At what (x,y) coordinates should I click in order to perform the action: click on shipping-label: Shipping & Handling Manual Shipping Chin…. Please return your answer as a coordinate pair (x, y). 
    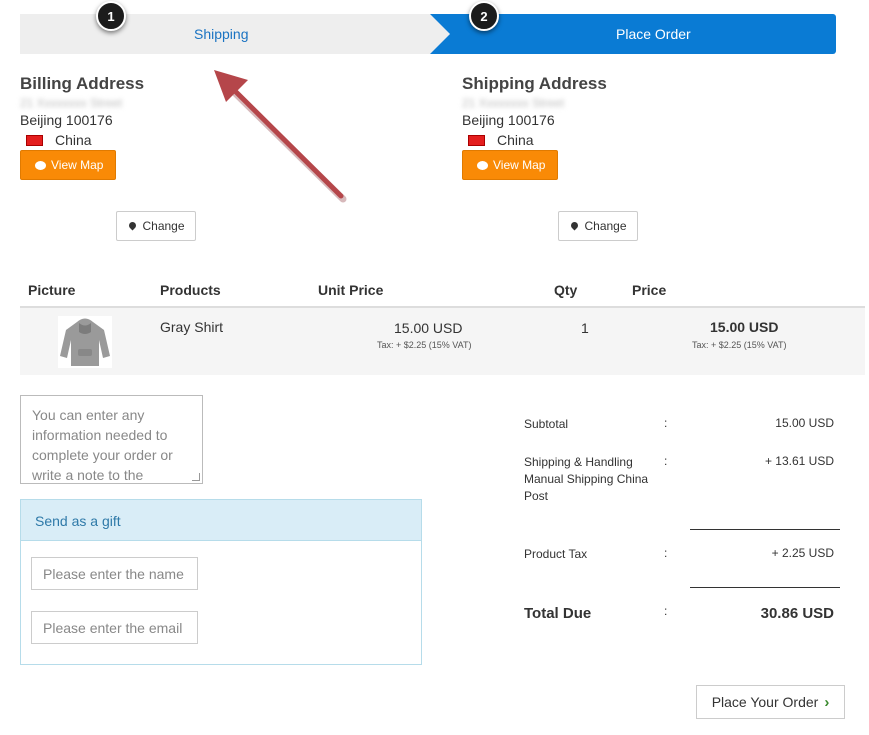
    Looking at the image, I should click on (586, 479).